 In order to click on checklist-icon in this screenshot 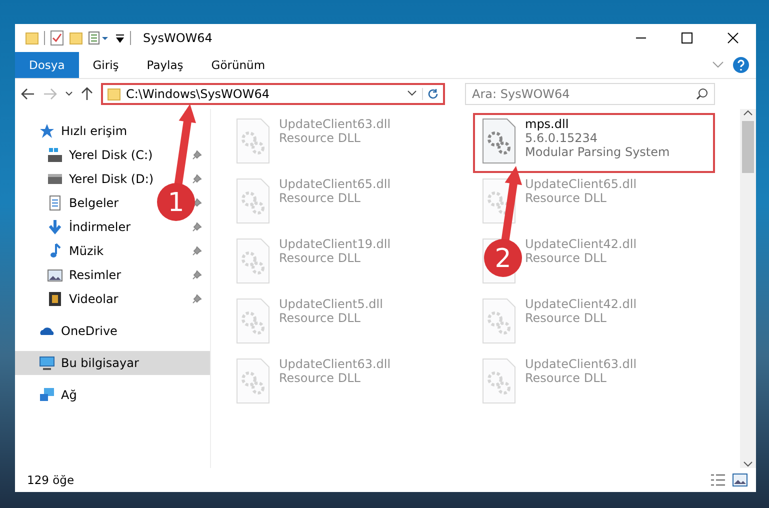, I will do `click(57, 38)`.